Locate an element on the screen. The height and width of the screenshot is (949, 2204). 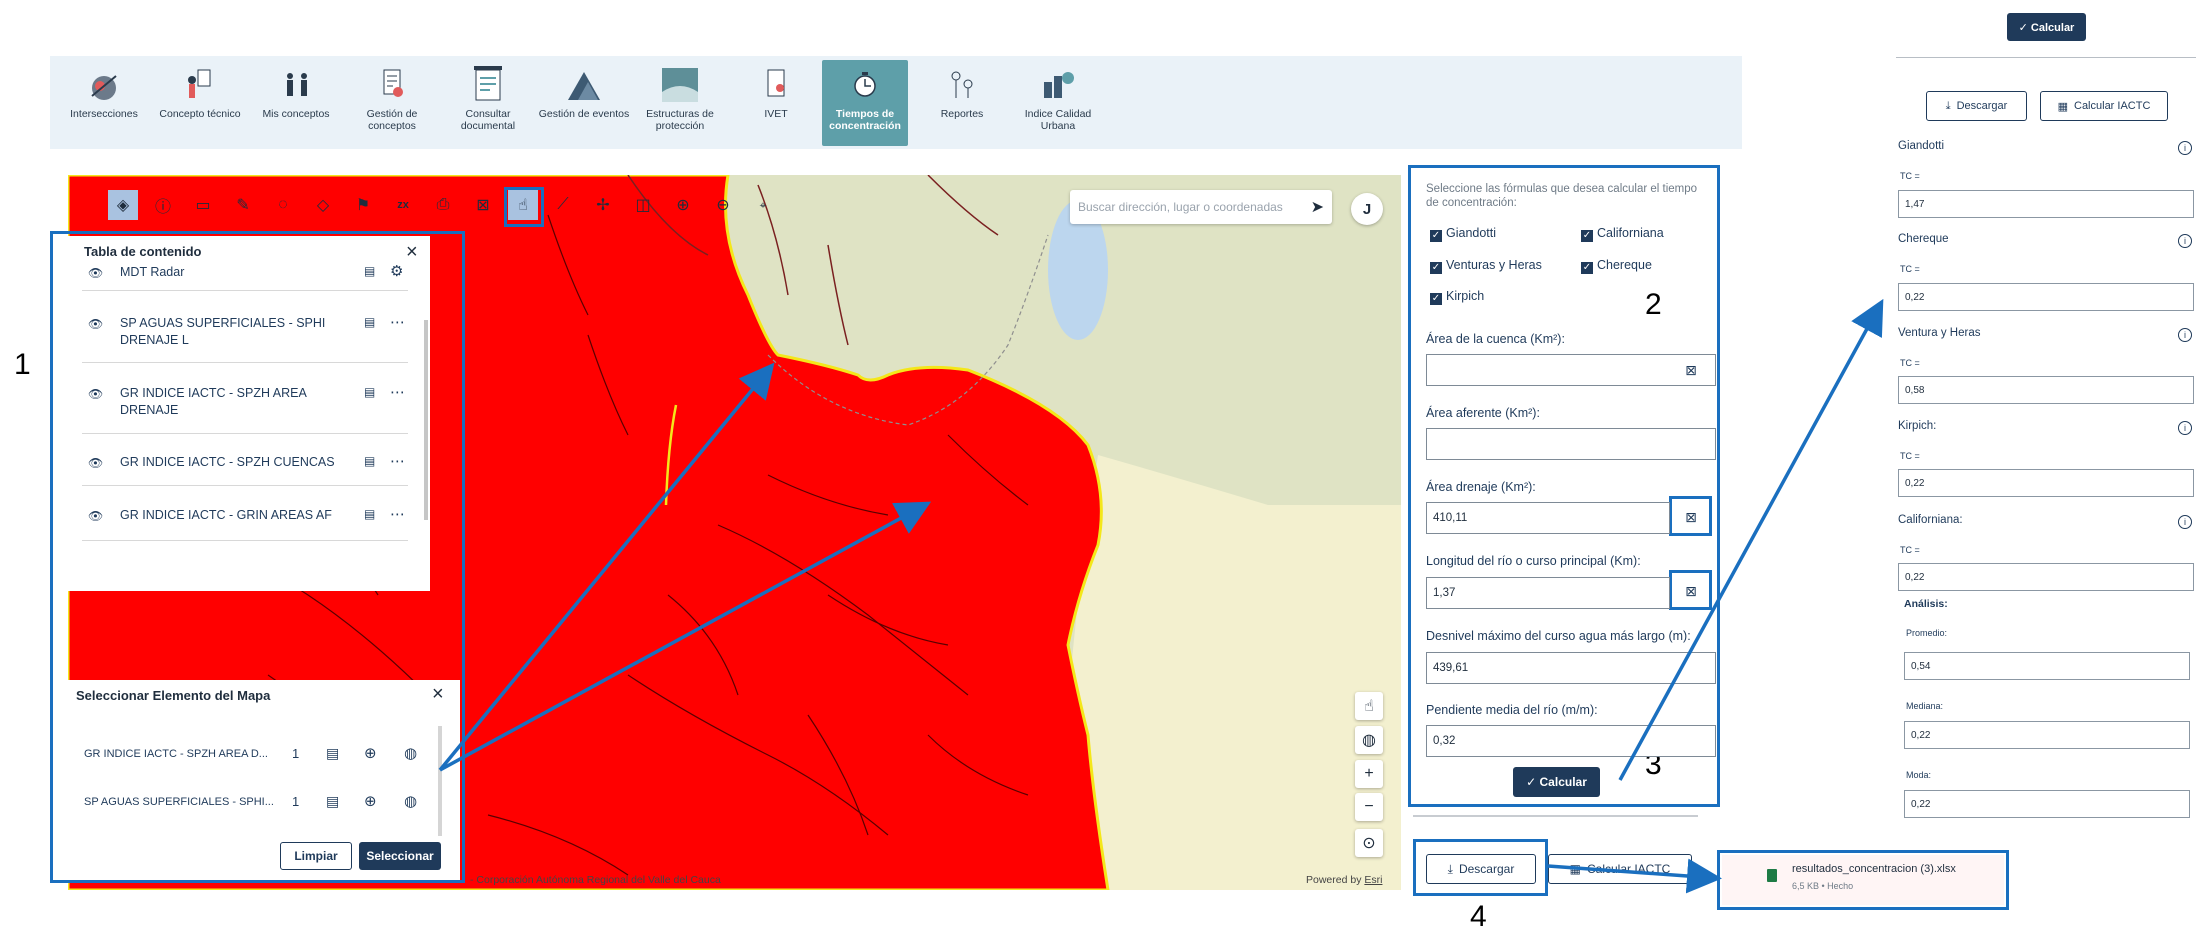
nav-item-tiempos-concentracion: Tiempos de concentración is located at coordinates (865, 103).